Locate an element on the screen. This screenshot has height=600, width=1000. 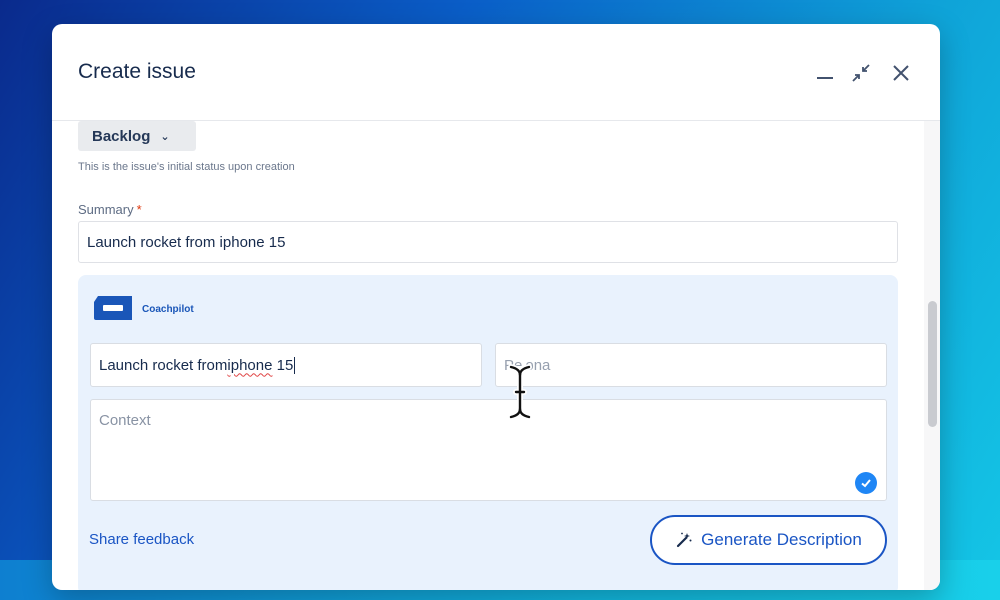
coachpilot-brand: Coachpilot is located at coordinates (168, 309).